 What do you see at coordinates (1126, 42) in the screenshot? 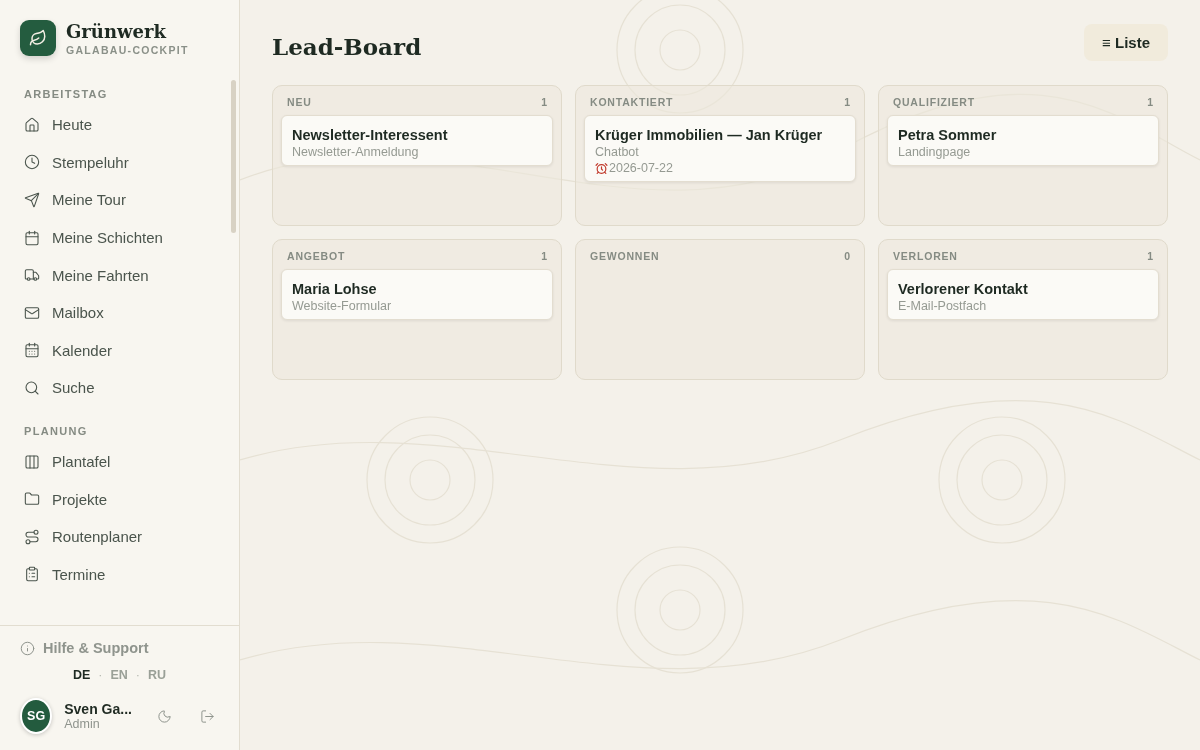
I see `list-view-button: ≡ Liste` at bounding box center [1126, 42].